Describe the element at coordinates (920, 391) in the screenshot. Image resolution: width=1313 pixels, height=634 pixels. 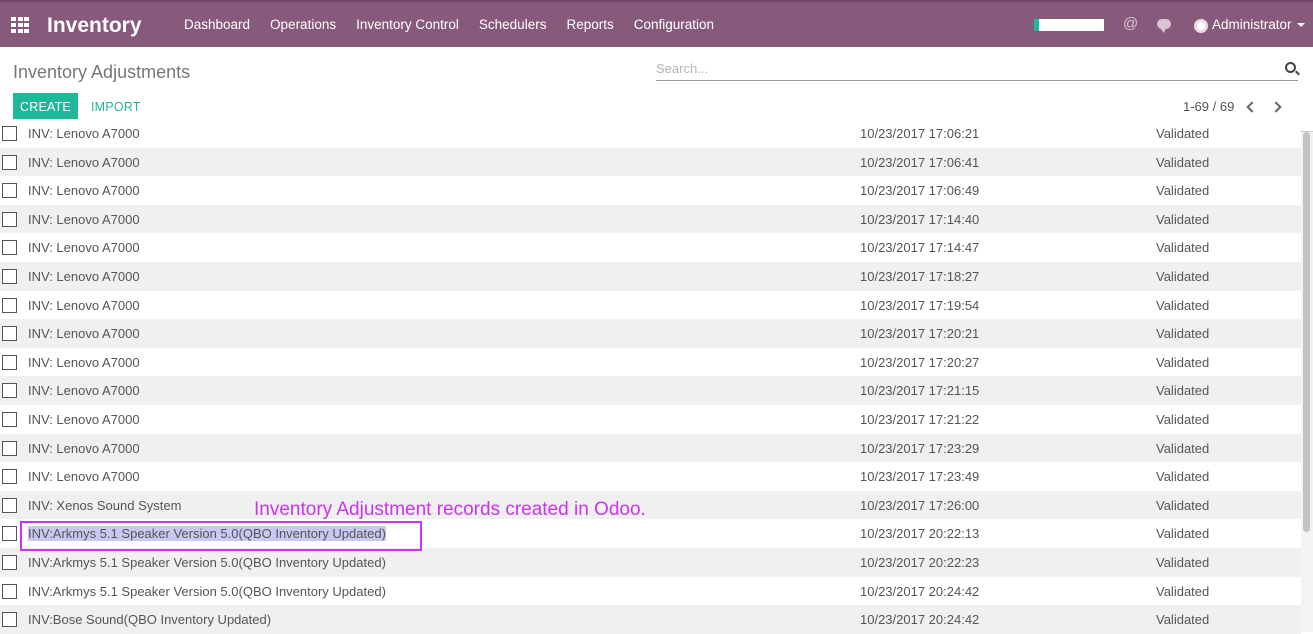
I see `row-date: 10/23/2017 17:21:15` at that location.